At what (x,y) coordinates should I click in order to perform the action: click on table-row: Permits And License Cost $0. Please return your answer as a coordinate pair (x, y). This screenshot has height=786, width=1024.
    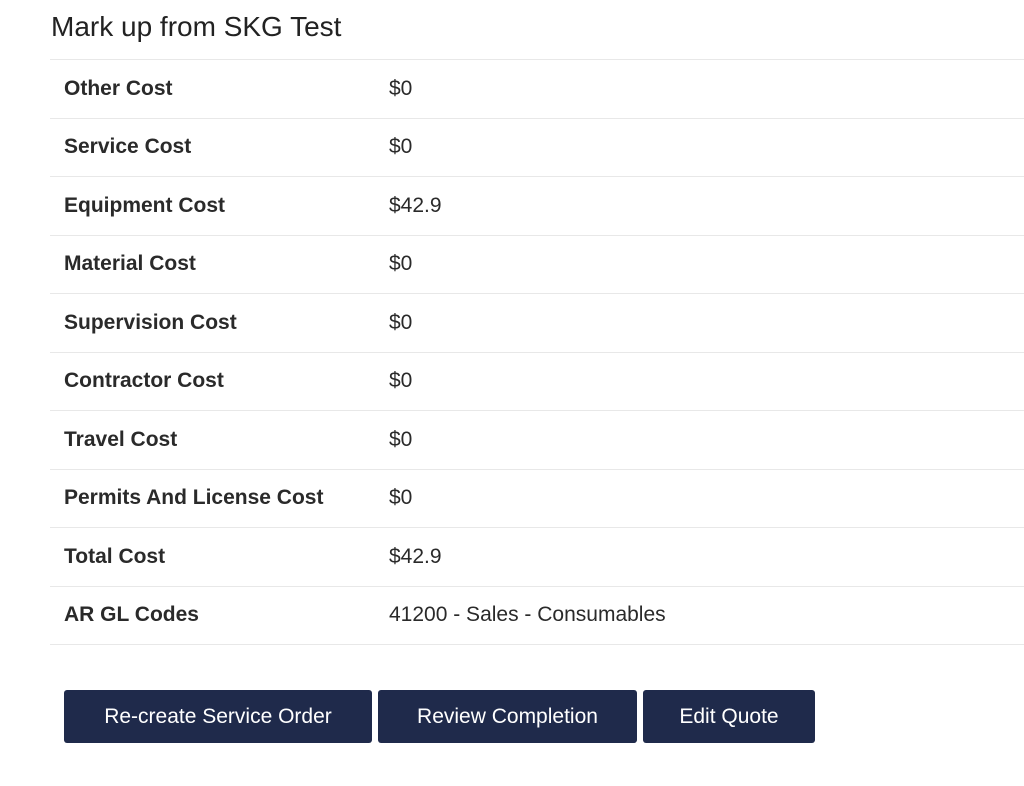
    Looking at the image, I should click on (537, 498).